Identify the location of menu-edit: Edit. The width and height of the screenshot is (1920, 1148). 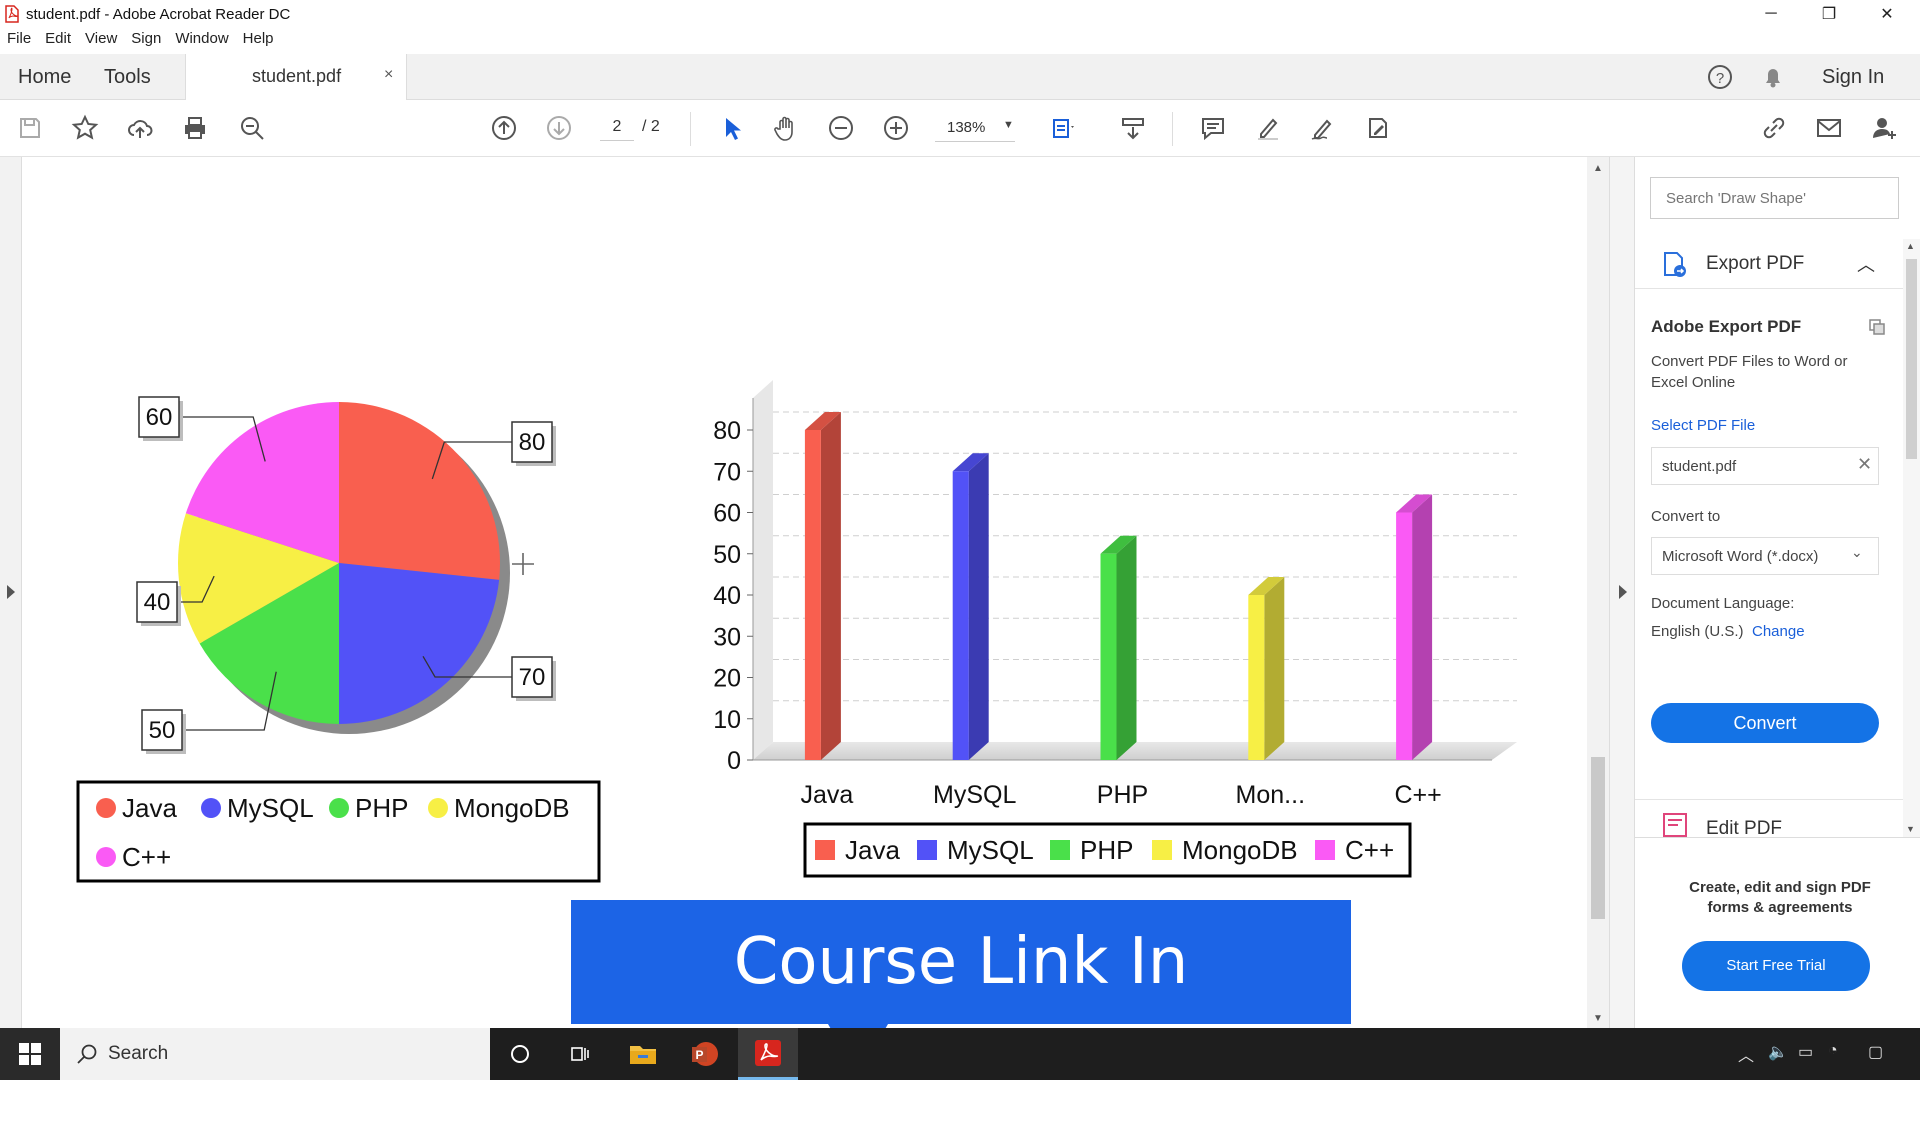
(58, 41).